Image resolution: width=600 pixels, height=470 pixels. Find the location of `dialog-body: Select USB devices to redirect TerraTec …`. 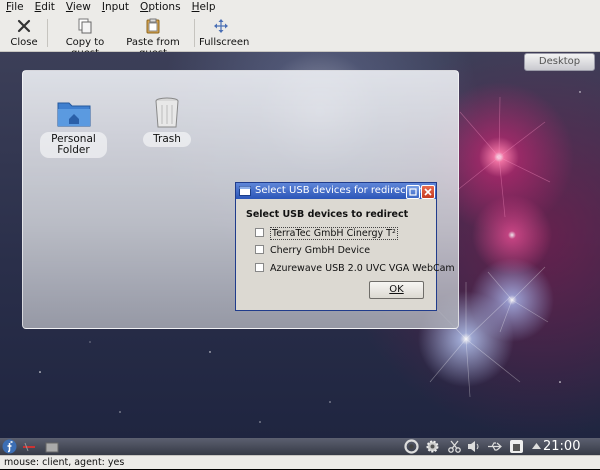

dialog-body: Select USB devices to redirect TerraTec … is located at coordinates (345, 254).